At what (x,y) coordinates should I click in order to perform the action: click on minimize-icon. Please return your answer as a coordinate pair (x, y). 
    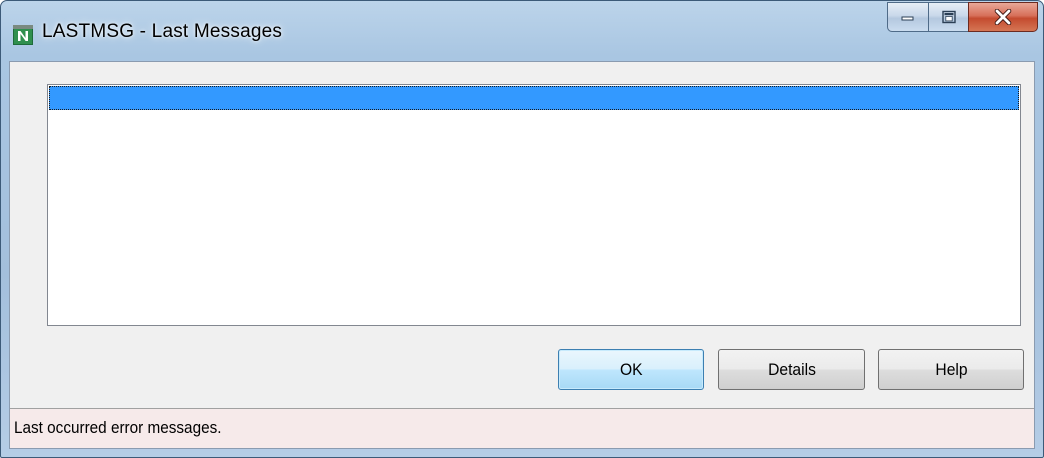
    Looking at the image, I should click on (907, 18).